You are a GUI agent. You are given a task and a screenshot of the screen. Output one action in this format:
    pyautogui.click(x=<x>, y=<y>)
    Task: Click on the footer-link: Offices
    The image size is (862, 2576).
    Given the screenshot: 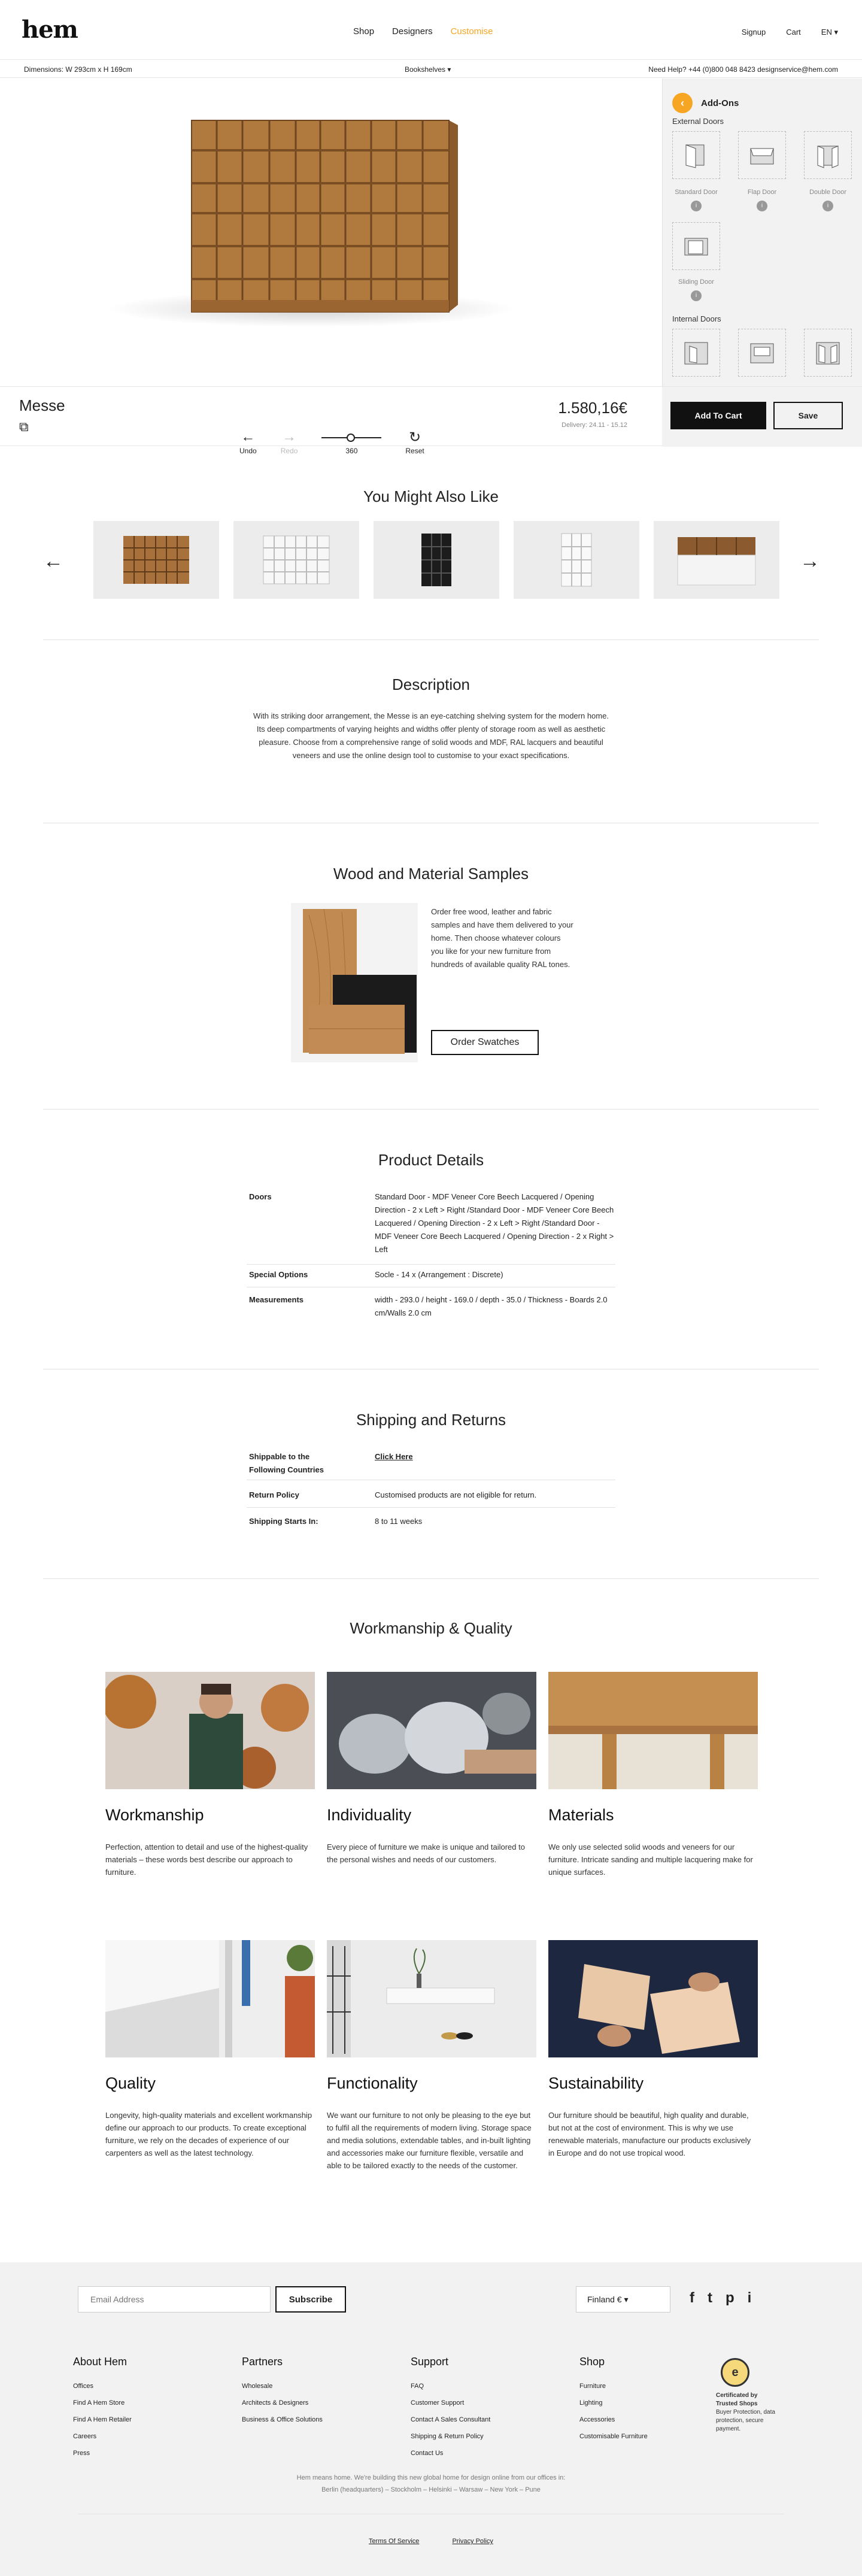 What is the action you would take?
    pyautogui.click(x=102, y=2386)
    